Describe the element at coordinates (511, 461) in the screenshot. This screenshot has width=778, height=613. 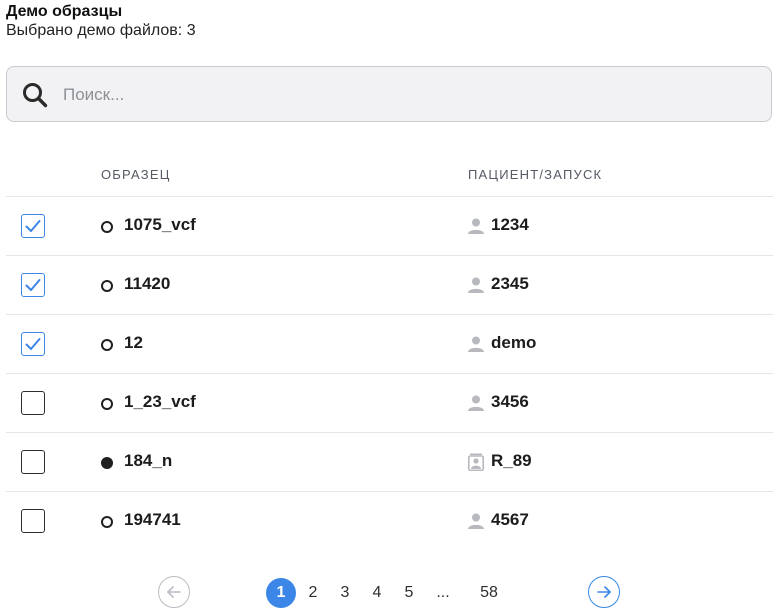
I see `patient-name: R_89` at that location.